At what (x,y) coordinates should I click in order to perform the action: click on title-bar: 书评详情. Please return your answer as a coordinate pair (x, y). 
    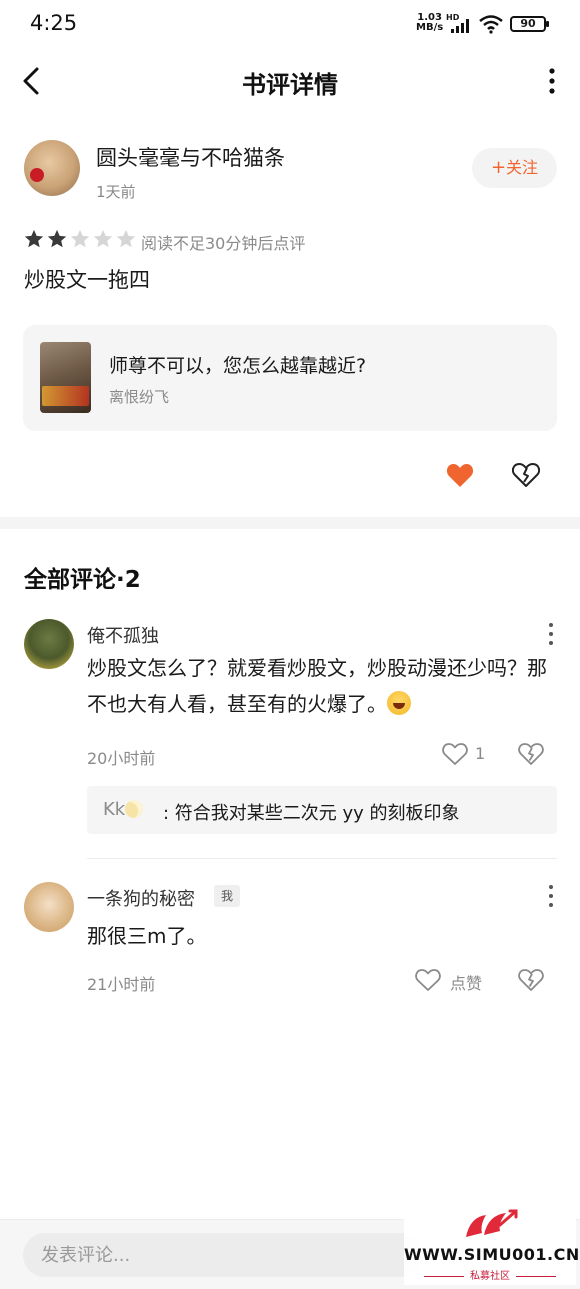
    Looking at the image, I should click on (290, 81).